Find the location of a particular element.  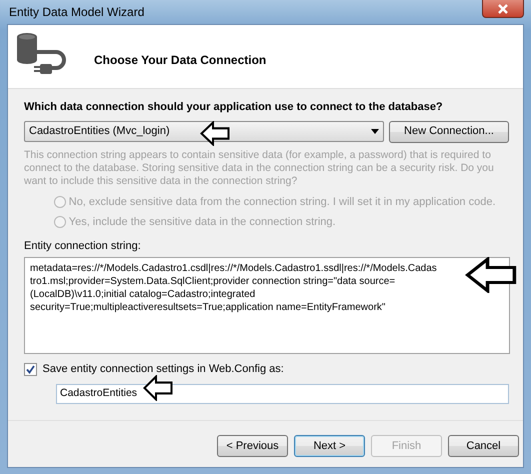

close-icon is located at coordinates (503, 9).